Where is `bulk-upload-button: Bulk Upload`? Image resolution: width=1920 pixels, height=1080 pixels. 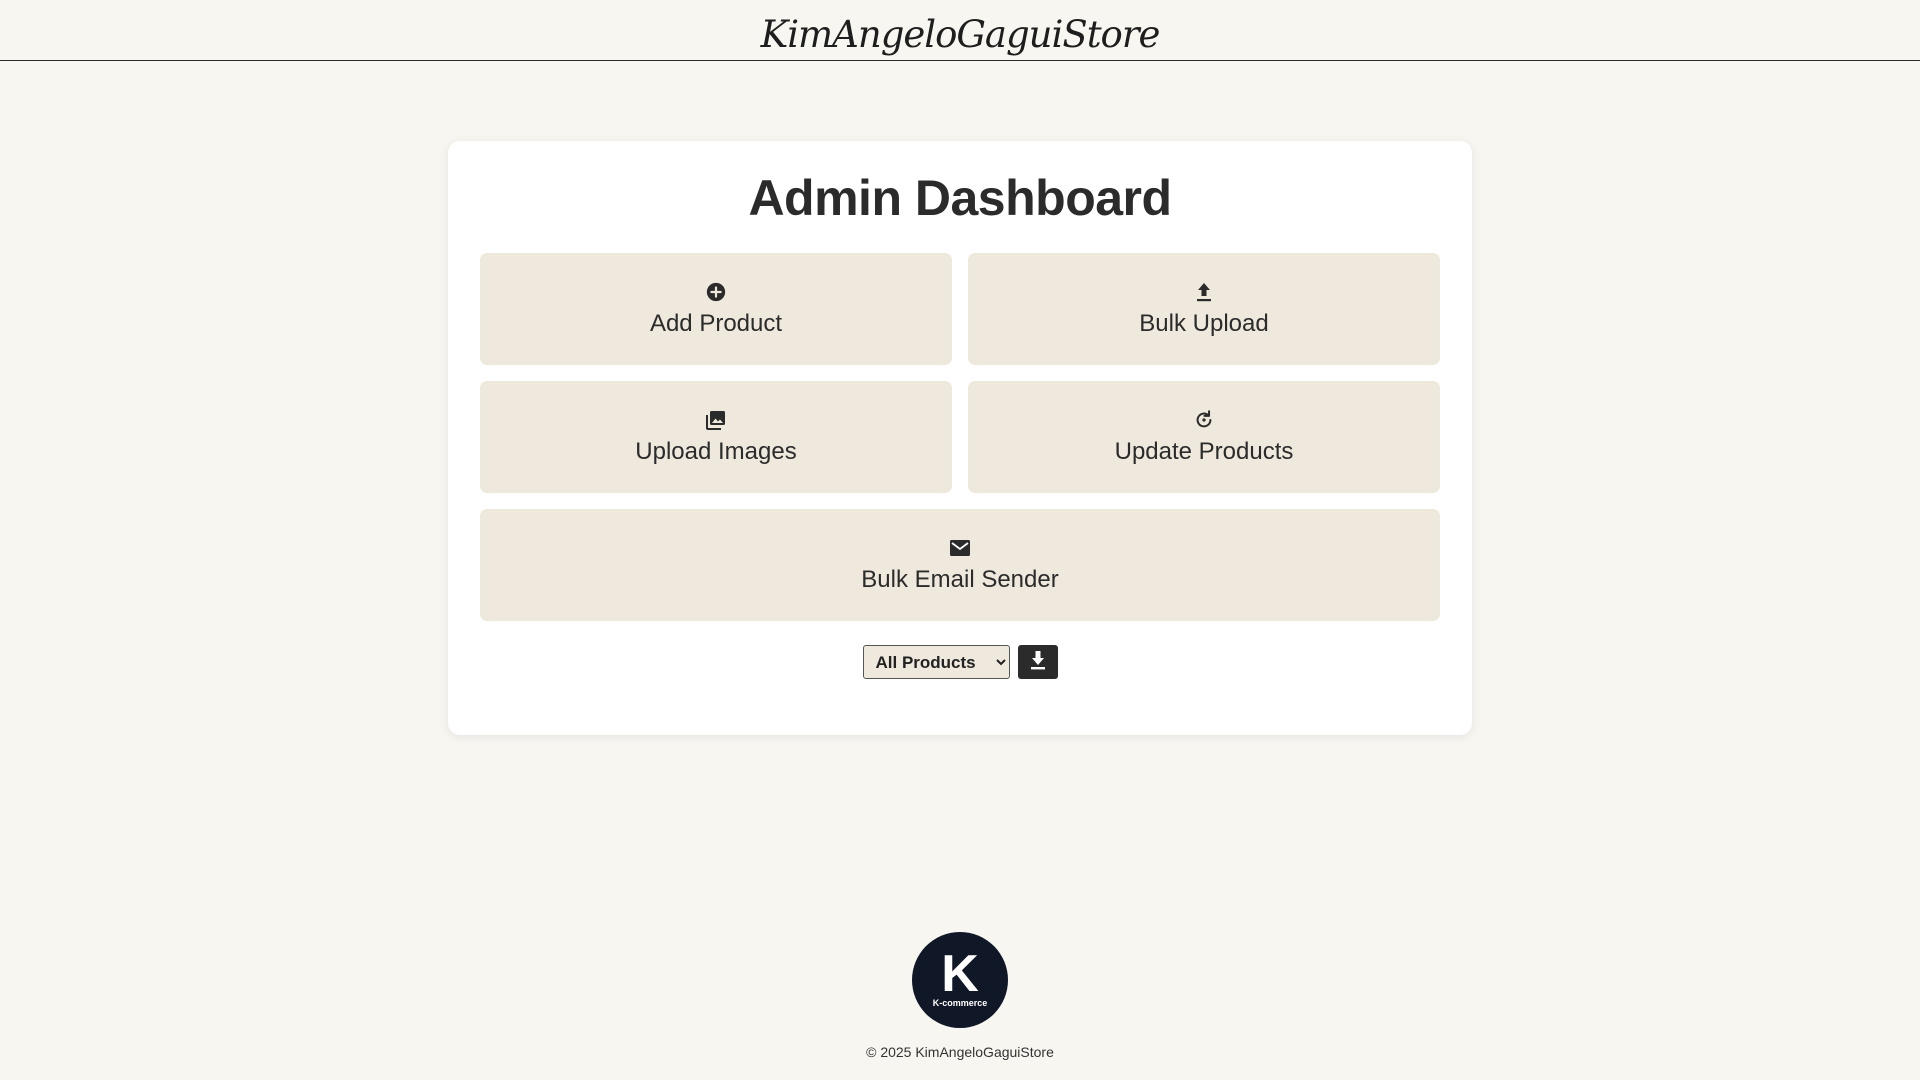
bulk-upload-button: Bulk Upload is located at coordinates (1204, 309).